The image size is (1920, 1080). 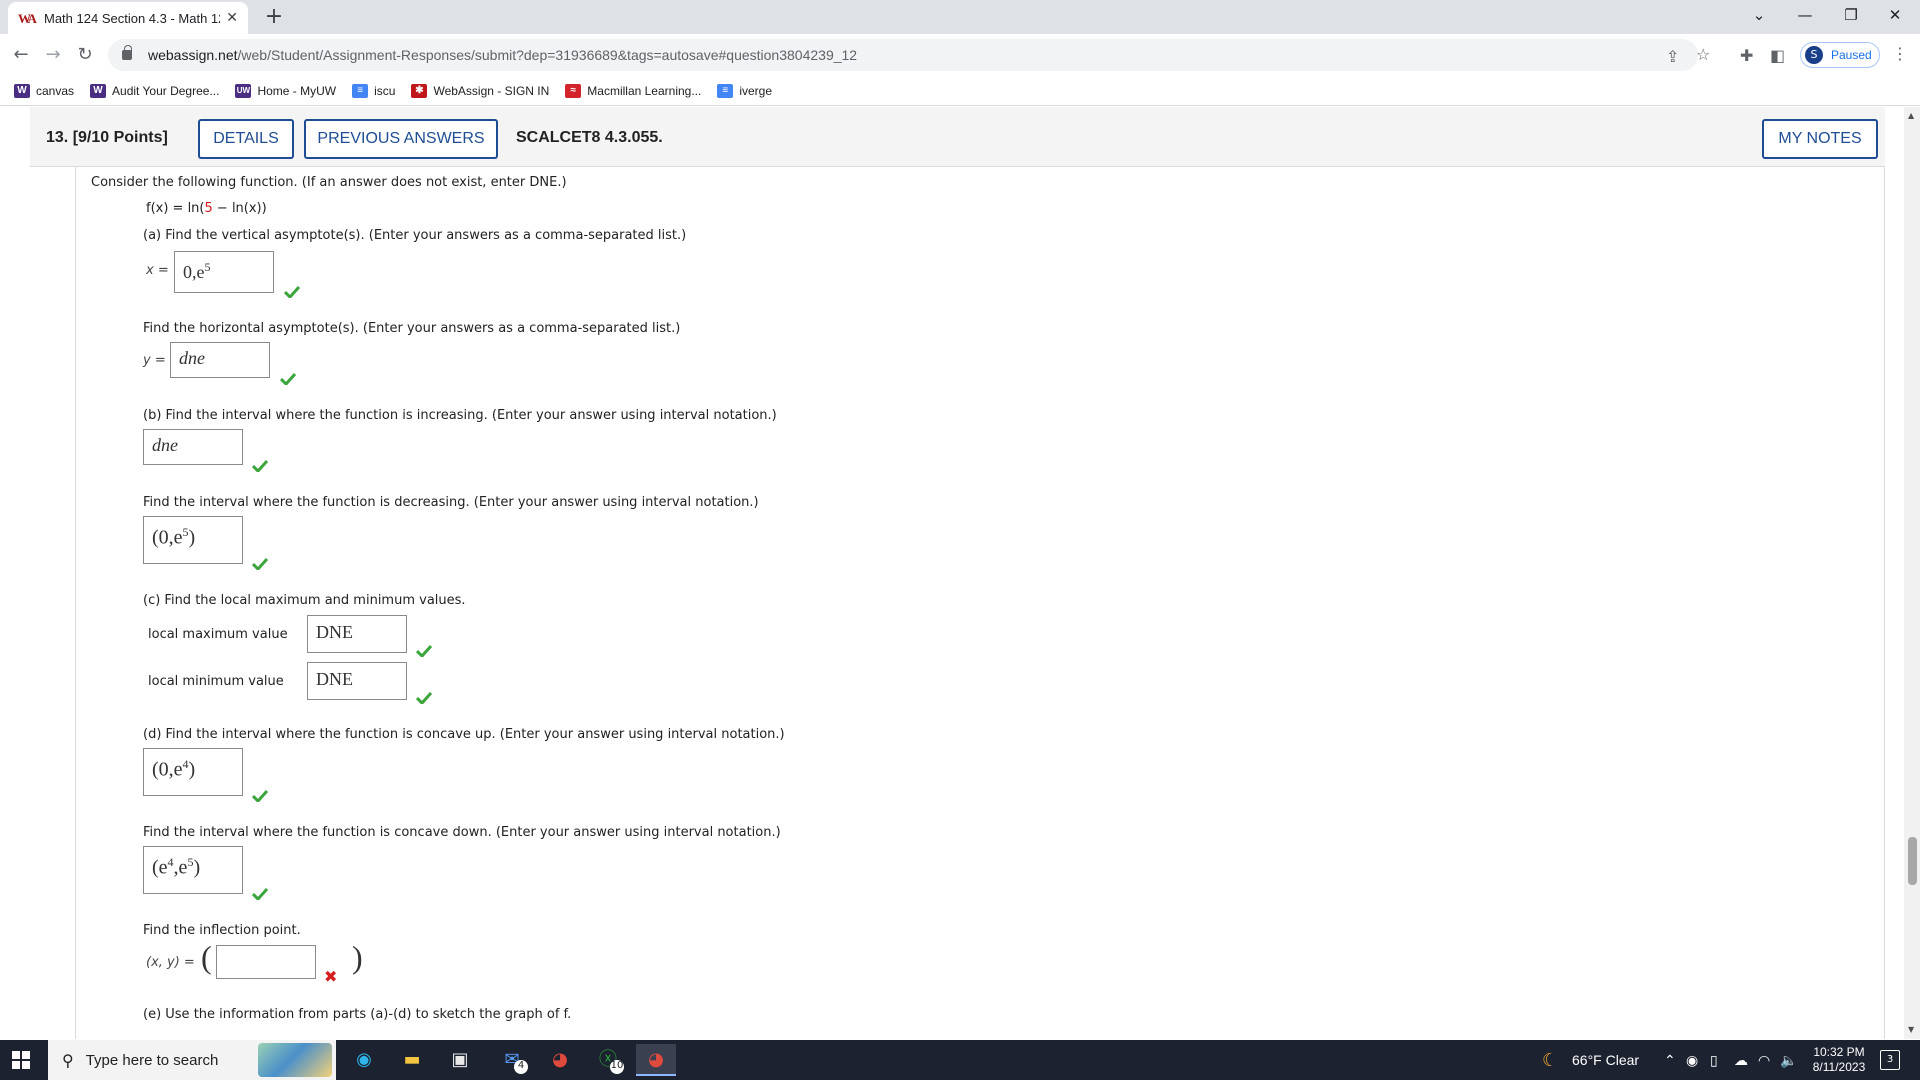 I want to click on weather-text: 66°F Clear, so click(x=1605, y=1060).